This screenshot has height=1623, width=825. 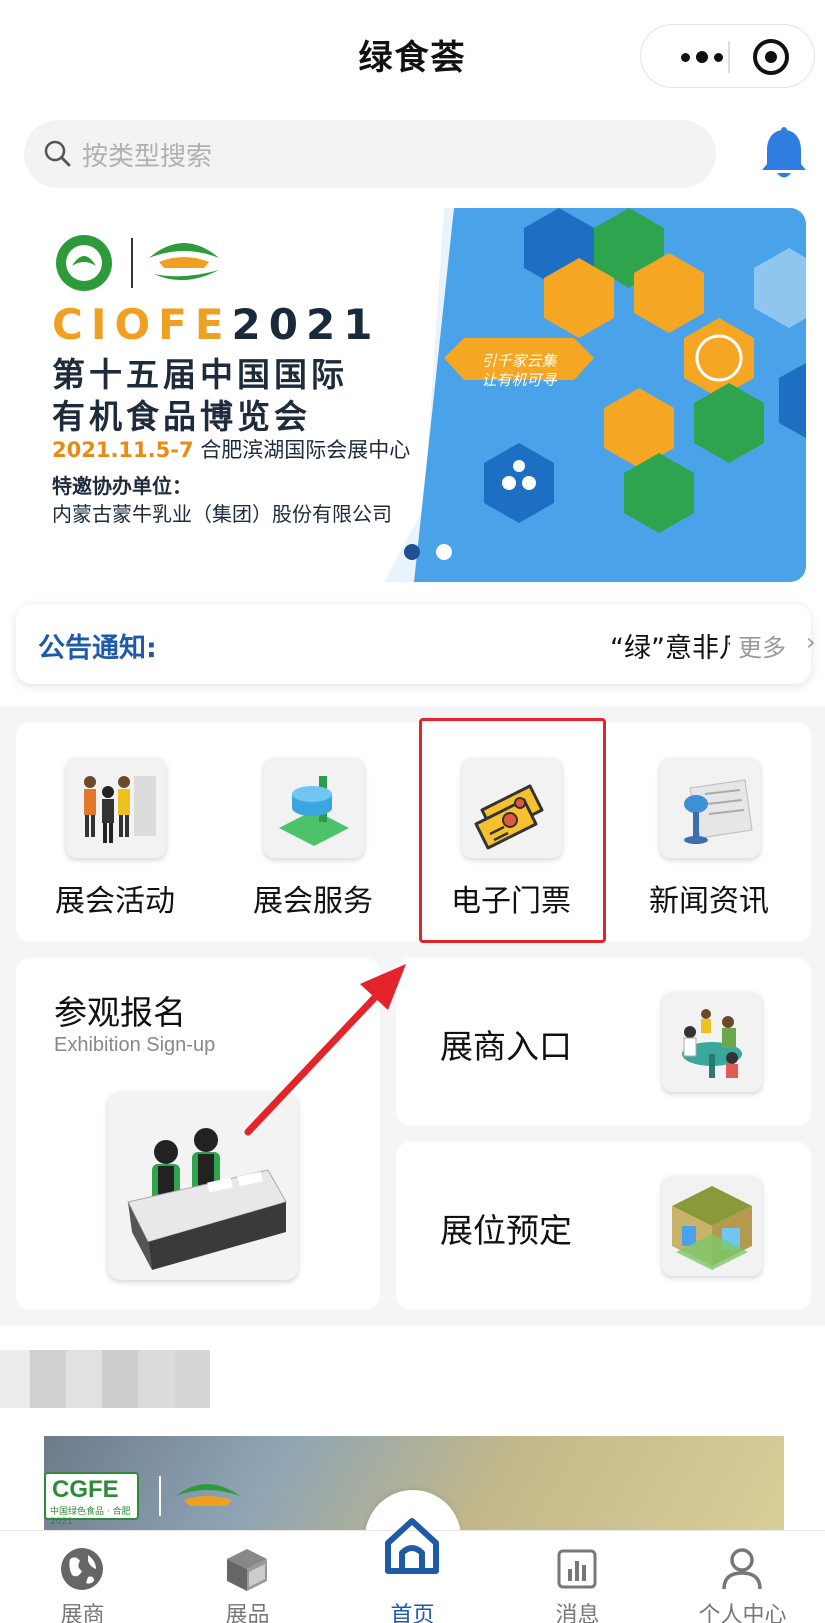 I want to click on banner-cohost-label: 特邀协办单位：, so click(x=122, y=486).